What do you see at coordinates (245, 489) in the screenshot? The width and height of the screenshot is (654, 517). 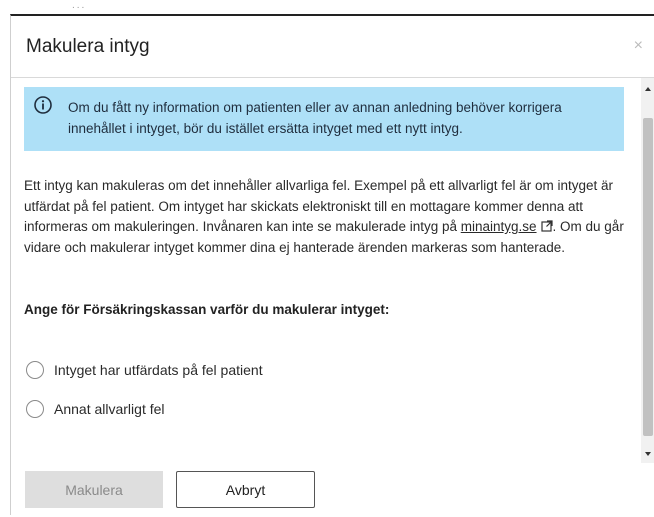 I see `avbryt-button: Avbryt` at bounding box center [245, 489].